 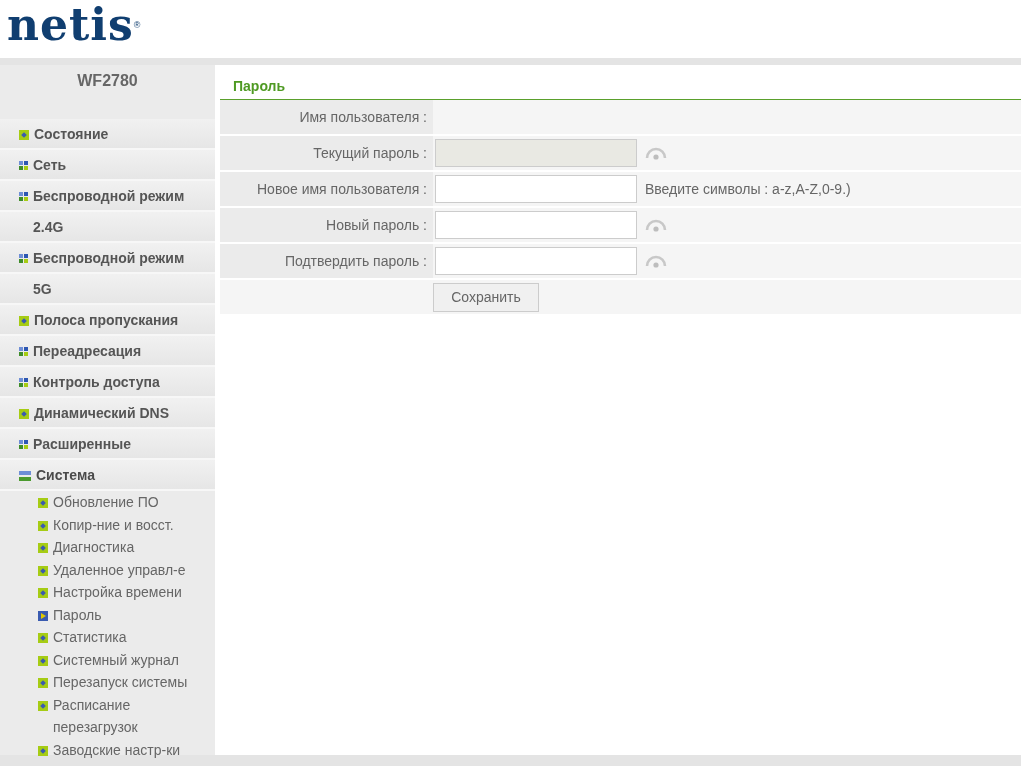 What do you see at coordinates (342, 189) in the screenshot?
I see `field-label: Новое имя пользователя :` at bounding box center [342, 189].